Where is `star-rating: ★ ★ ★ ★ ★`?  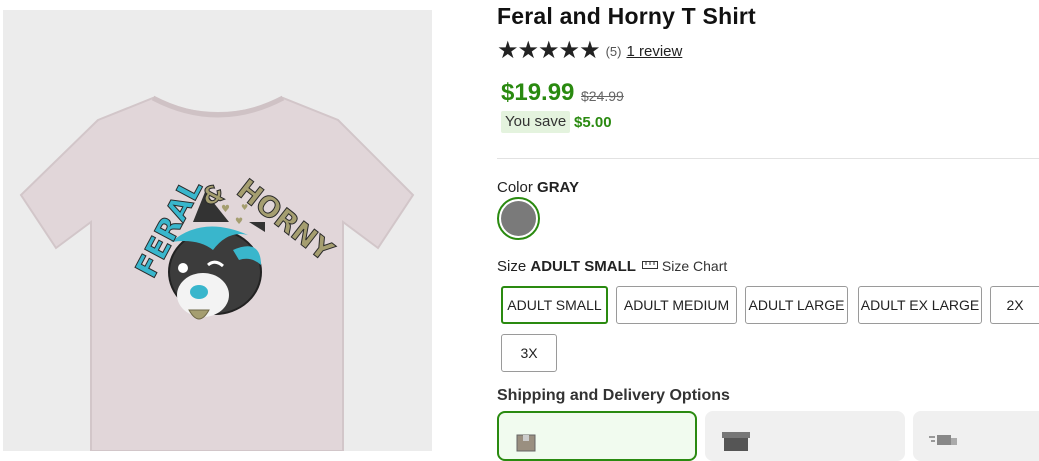 star-rating: ★ ★ ★ ★ ★ is located at coordinates (549, 50).